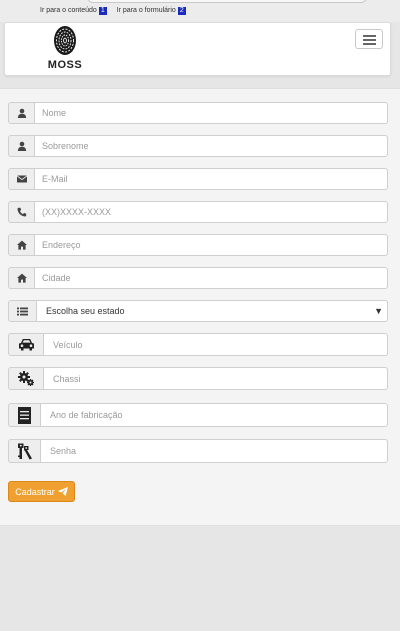 The height and width of the screenshot is (631, 400). Describe the element at coordinates (378, 311) in the screenshot. I see `chevron-down-icon: ▼` at that location.